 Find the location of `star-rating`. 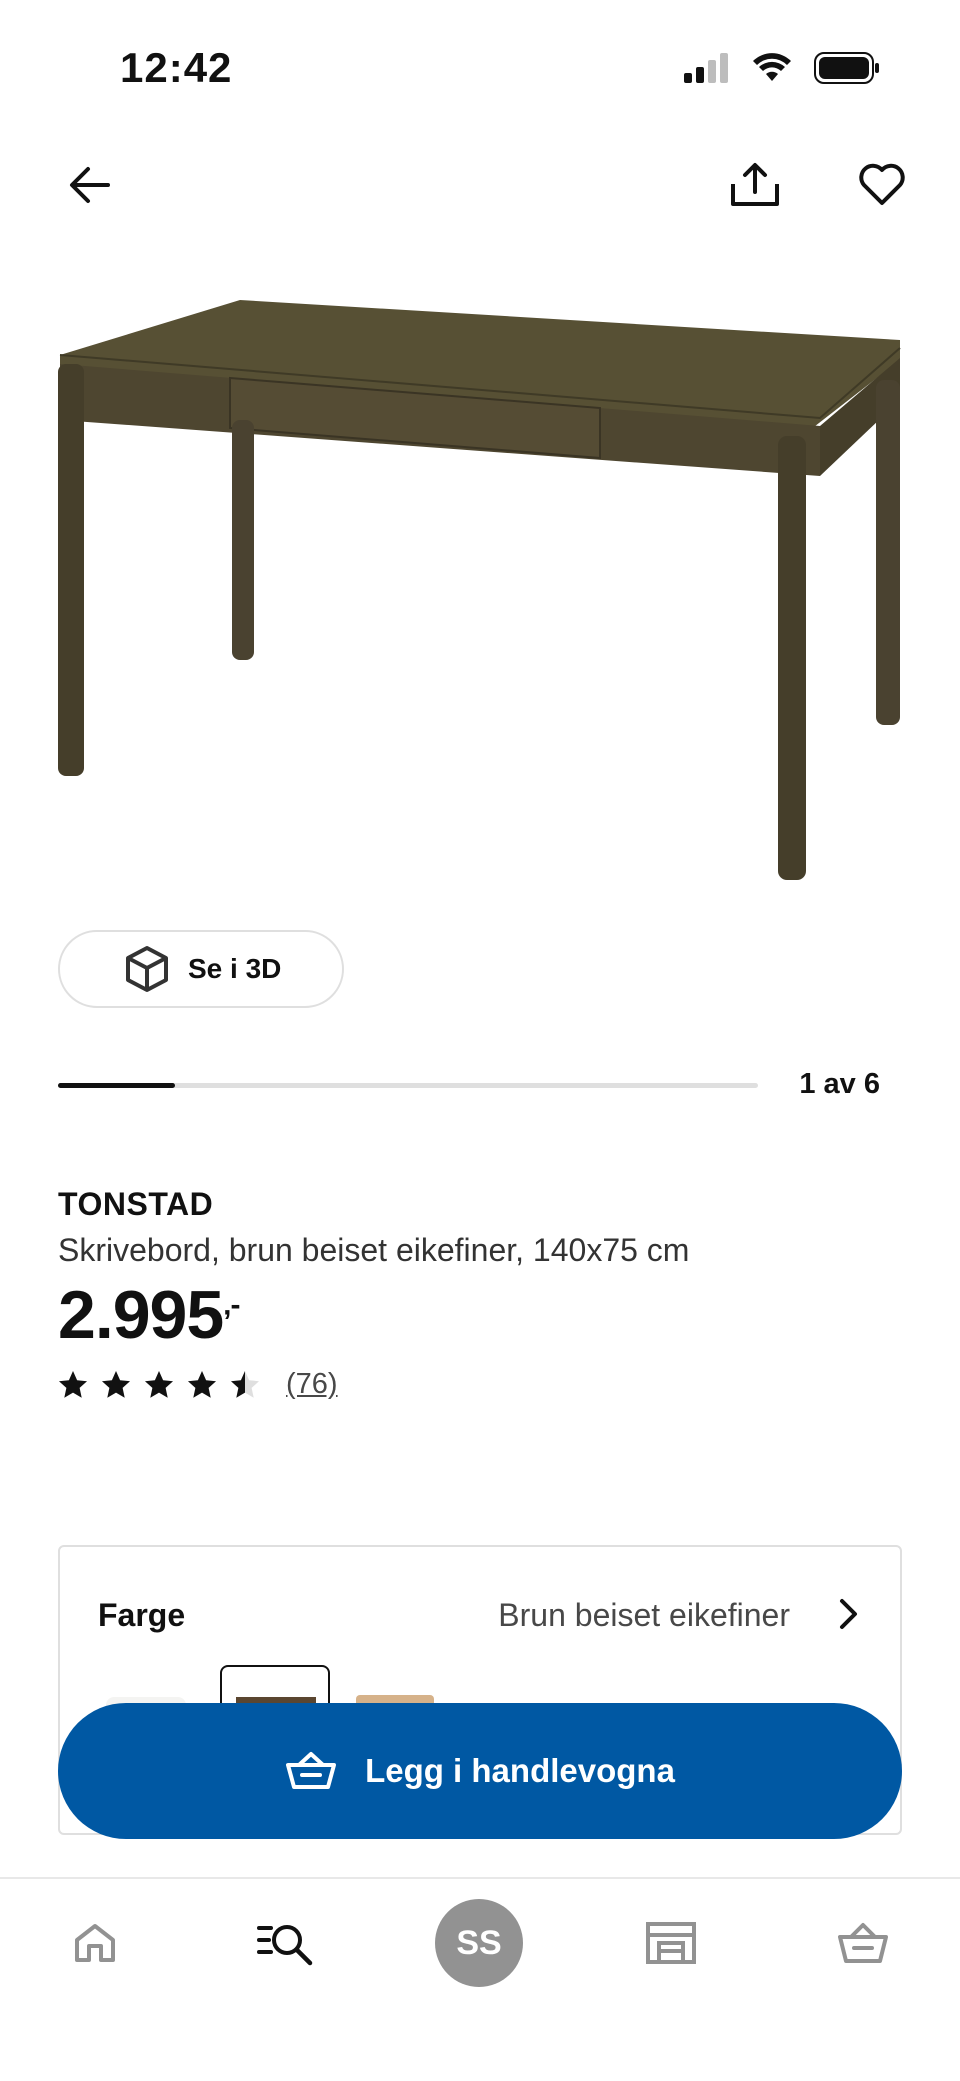

star-rating is located at coordinates (159, 1384).